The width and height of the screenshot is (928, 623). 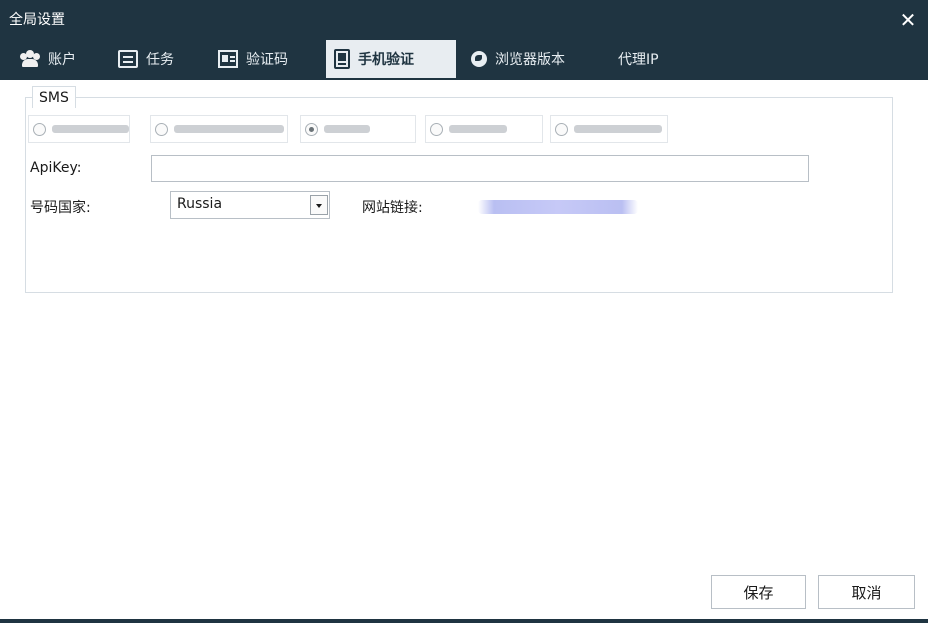 I want to click on tab-captcha: 验证码, so click(x=253, y=59).